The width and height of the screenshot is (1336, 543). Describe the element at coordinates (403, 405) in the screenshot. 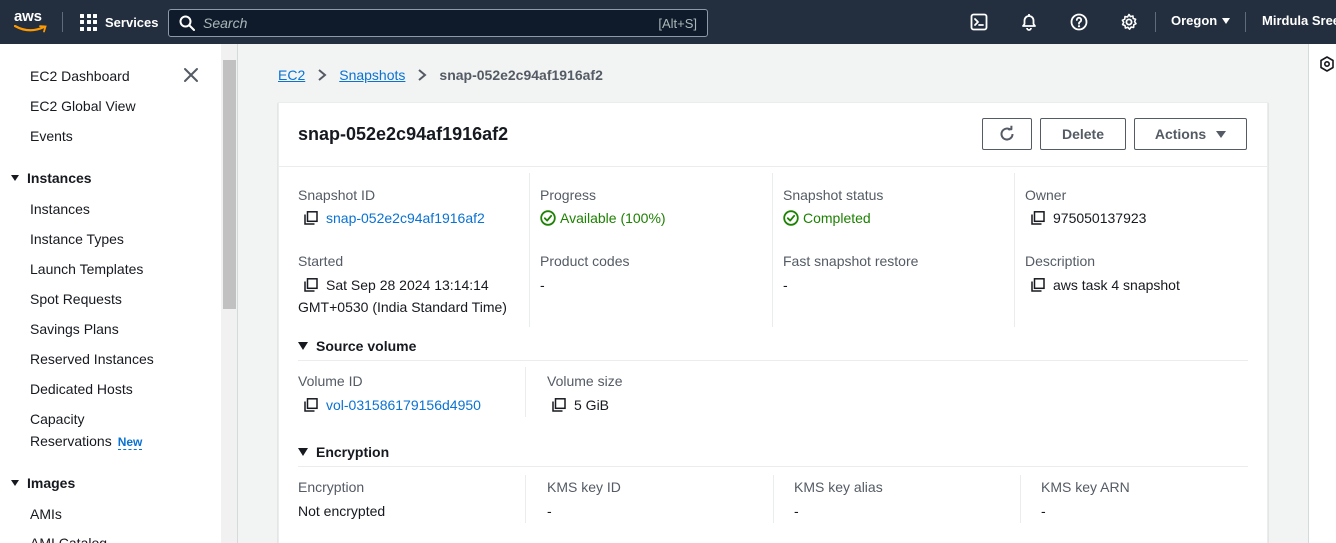

I see `volume-id-link: vol-031586179156d4950` at that location.